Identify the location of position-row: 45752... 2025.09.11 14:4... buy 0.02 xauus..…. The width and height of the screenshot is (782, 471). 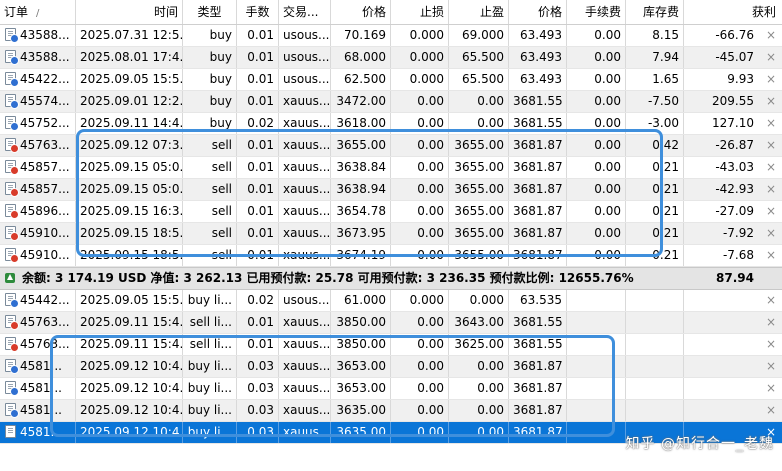
(391, 124).